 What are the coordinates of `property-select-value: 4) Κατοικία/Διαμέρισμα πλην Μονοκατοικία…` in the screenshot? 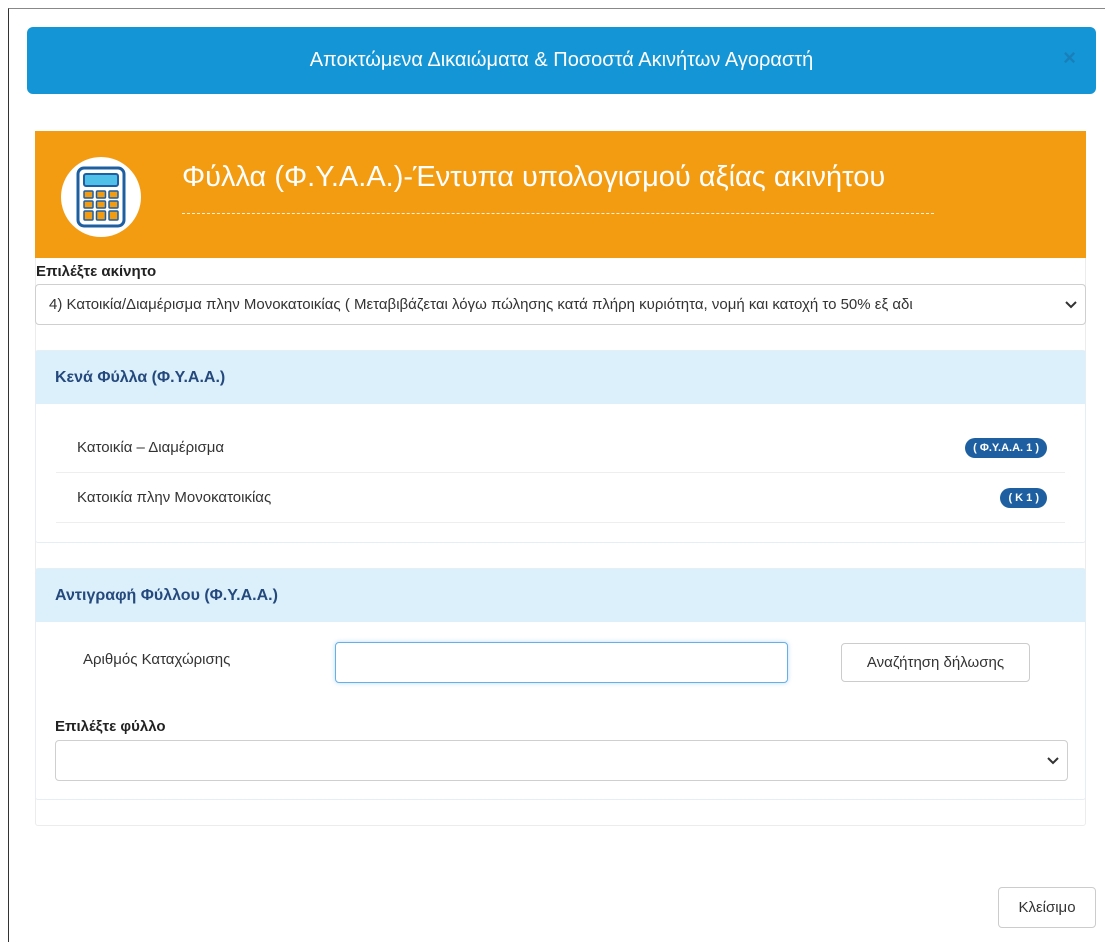 It's located at (481, 304).